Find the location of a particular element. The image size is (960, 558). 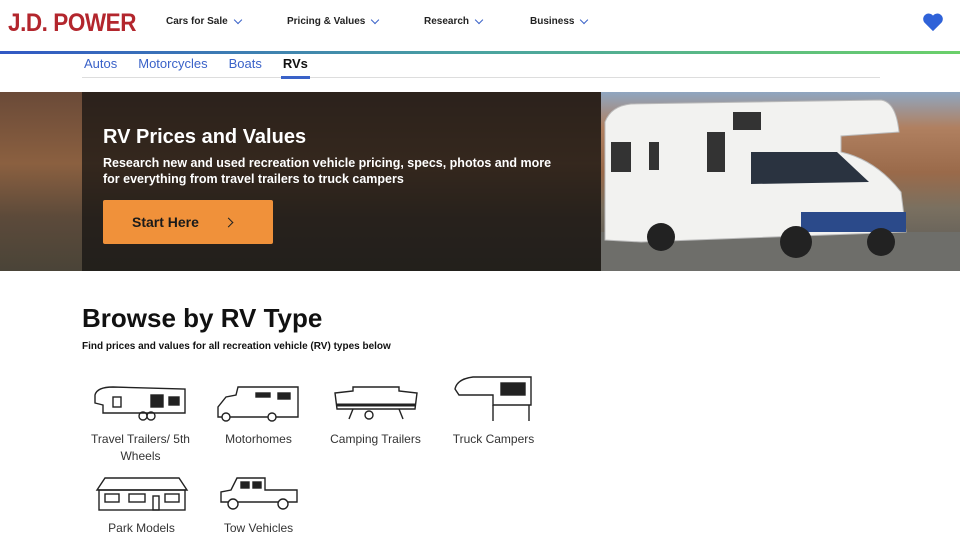

start-here-button: Start Here is located at coordinates (188, 222).